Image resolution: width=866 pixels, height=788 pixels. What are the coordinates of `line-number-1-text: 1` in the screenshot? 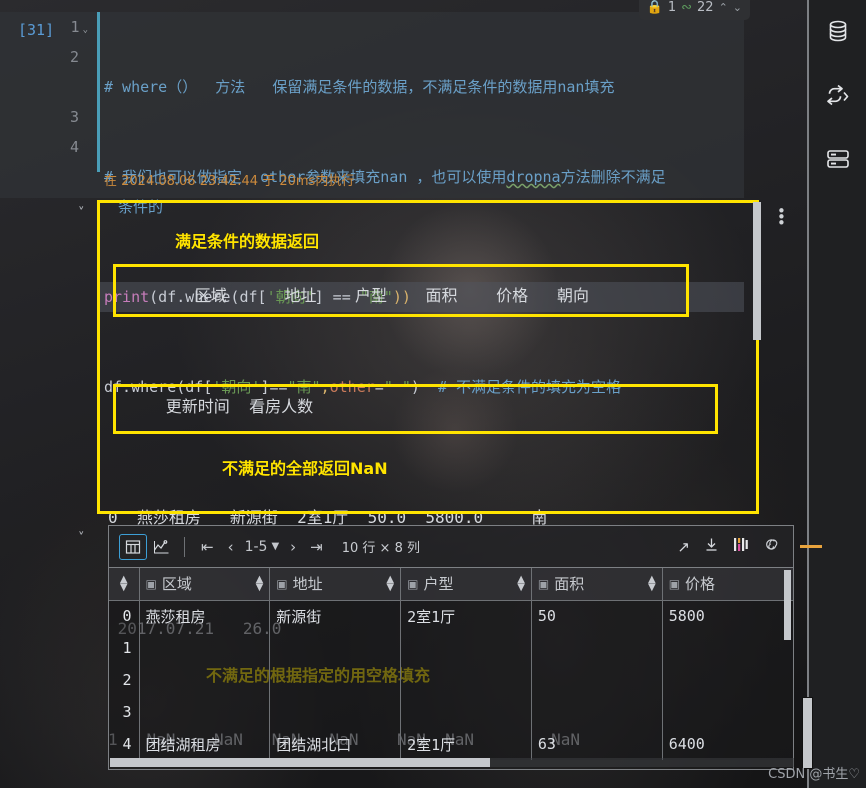 It's located at (75, 27).